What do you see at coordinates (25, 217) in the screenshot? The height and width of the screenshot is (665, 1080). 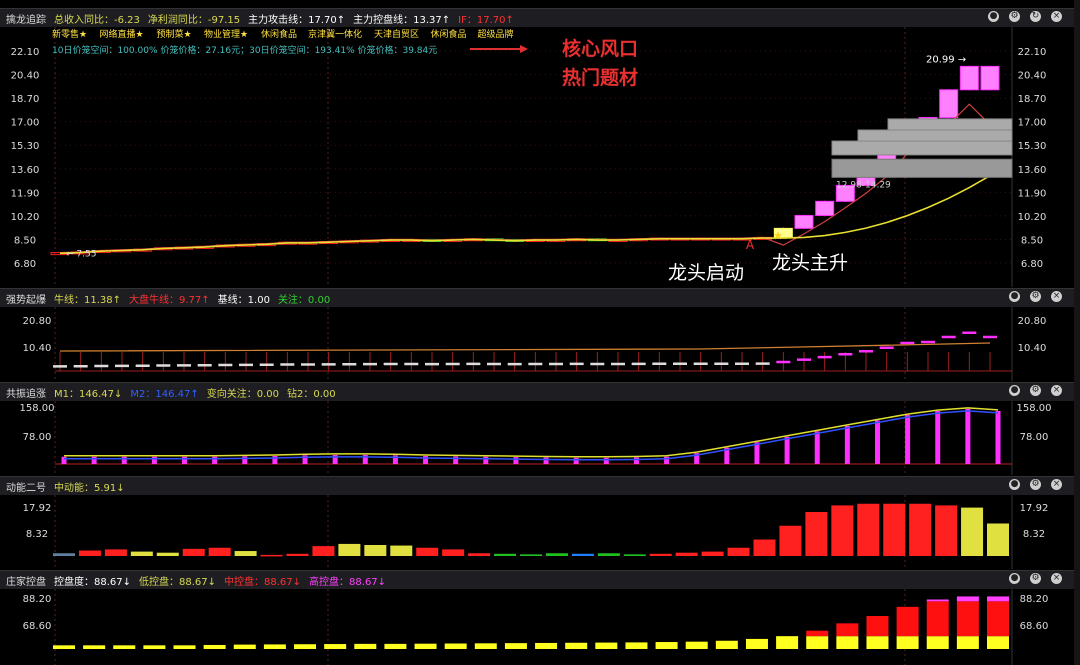 I see `left-tick-label: 10.20` at bounding box center [25, 217].